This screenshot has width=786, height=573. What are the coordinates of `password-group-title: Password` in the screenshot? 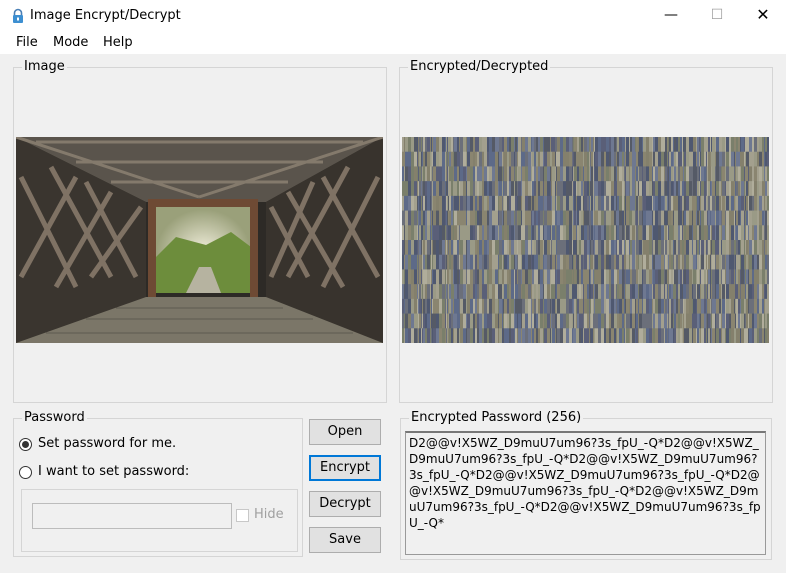 It's located at (54, 418).